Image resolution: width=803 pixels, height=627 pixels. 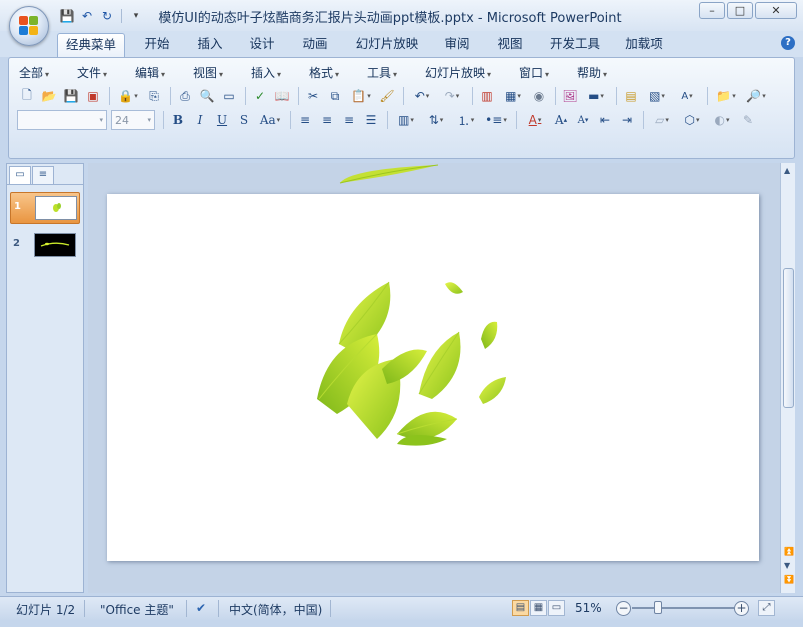 I want to click on scroll-up-icon: ▲, so click(x=787, y=170).